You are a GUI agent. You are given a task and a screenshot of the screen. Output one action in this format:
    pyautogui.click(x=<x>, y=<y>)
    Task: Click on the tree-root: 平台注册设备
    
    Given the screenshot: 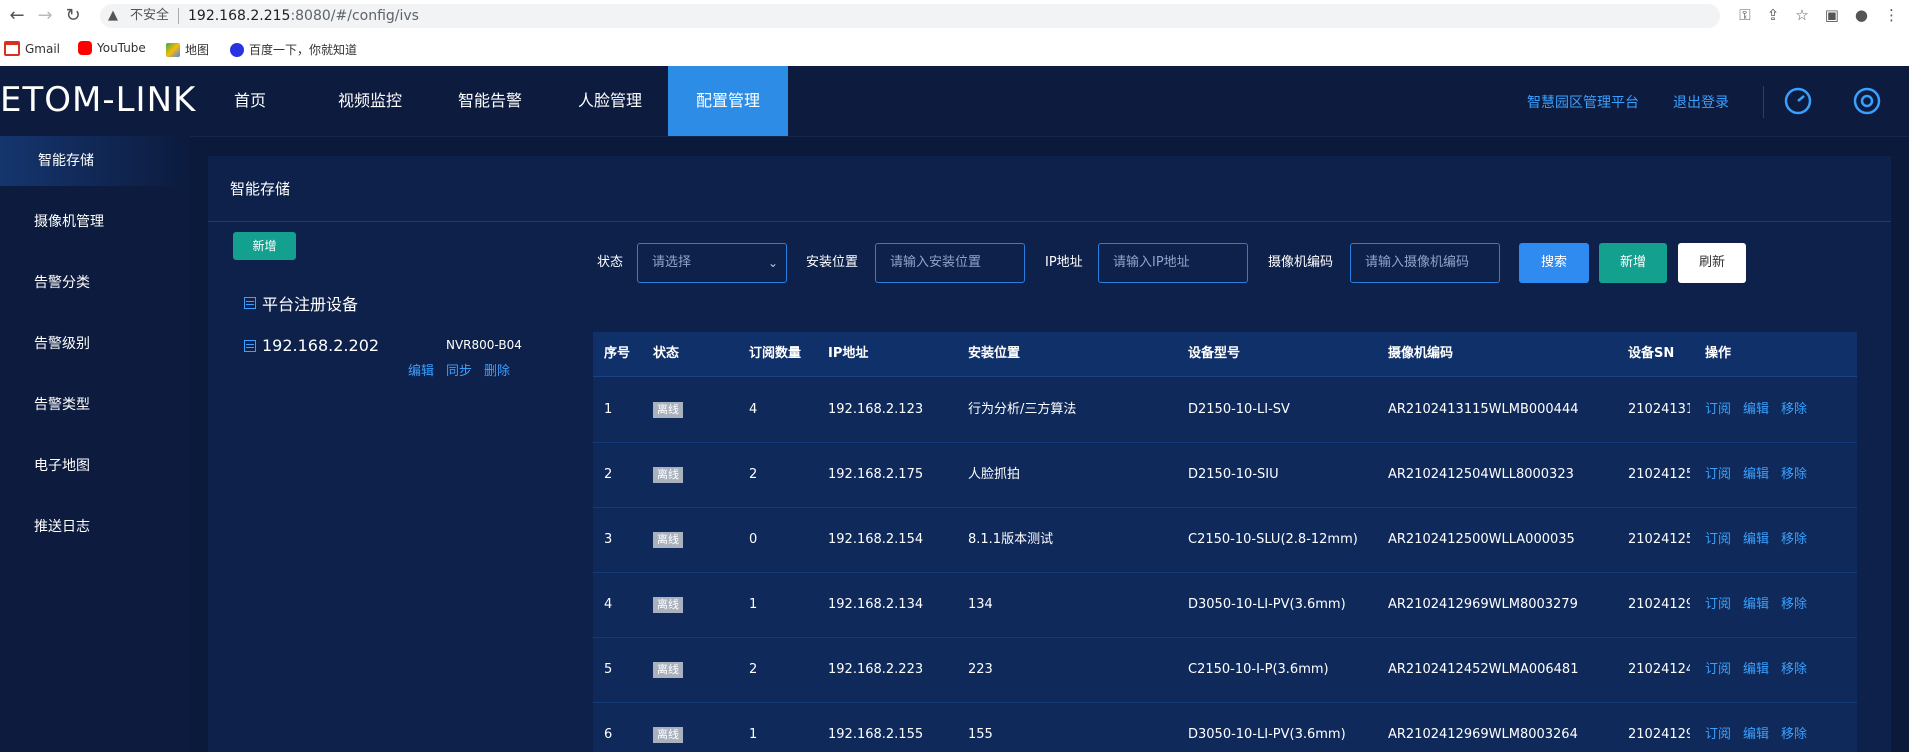 What is the action you would take?
    pyautogui.click(x=301, y=303)
    